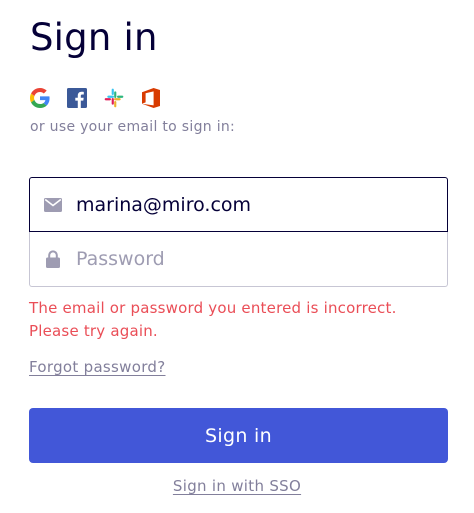 The height and width of the screenshot is (513, 474). What do you see at coordinates (133, 127) in the screenshot?
I see `alternate-signin-text: or use your email to sign in:` at bounding box center [133, 127].